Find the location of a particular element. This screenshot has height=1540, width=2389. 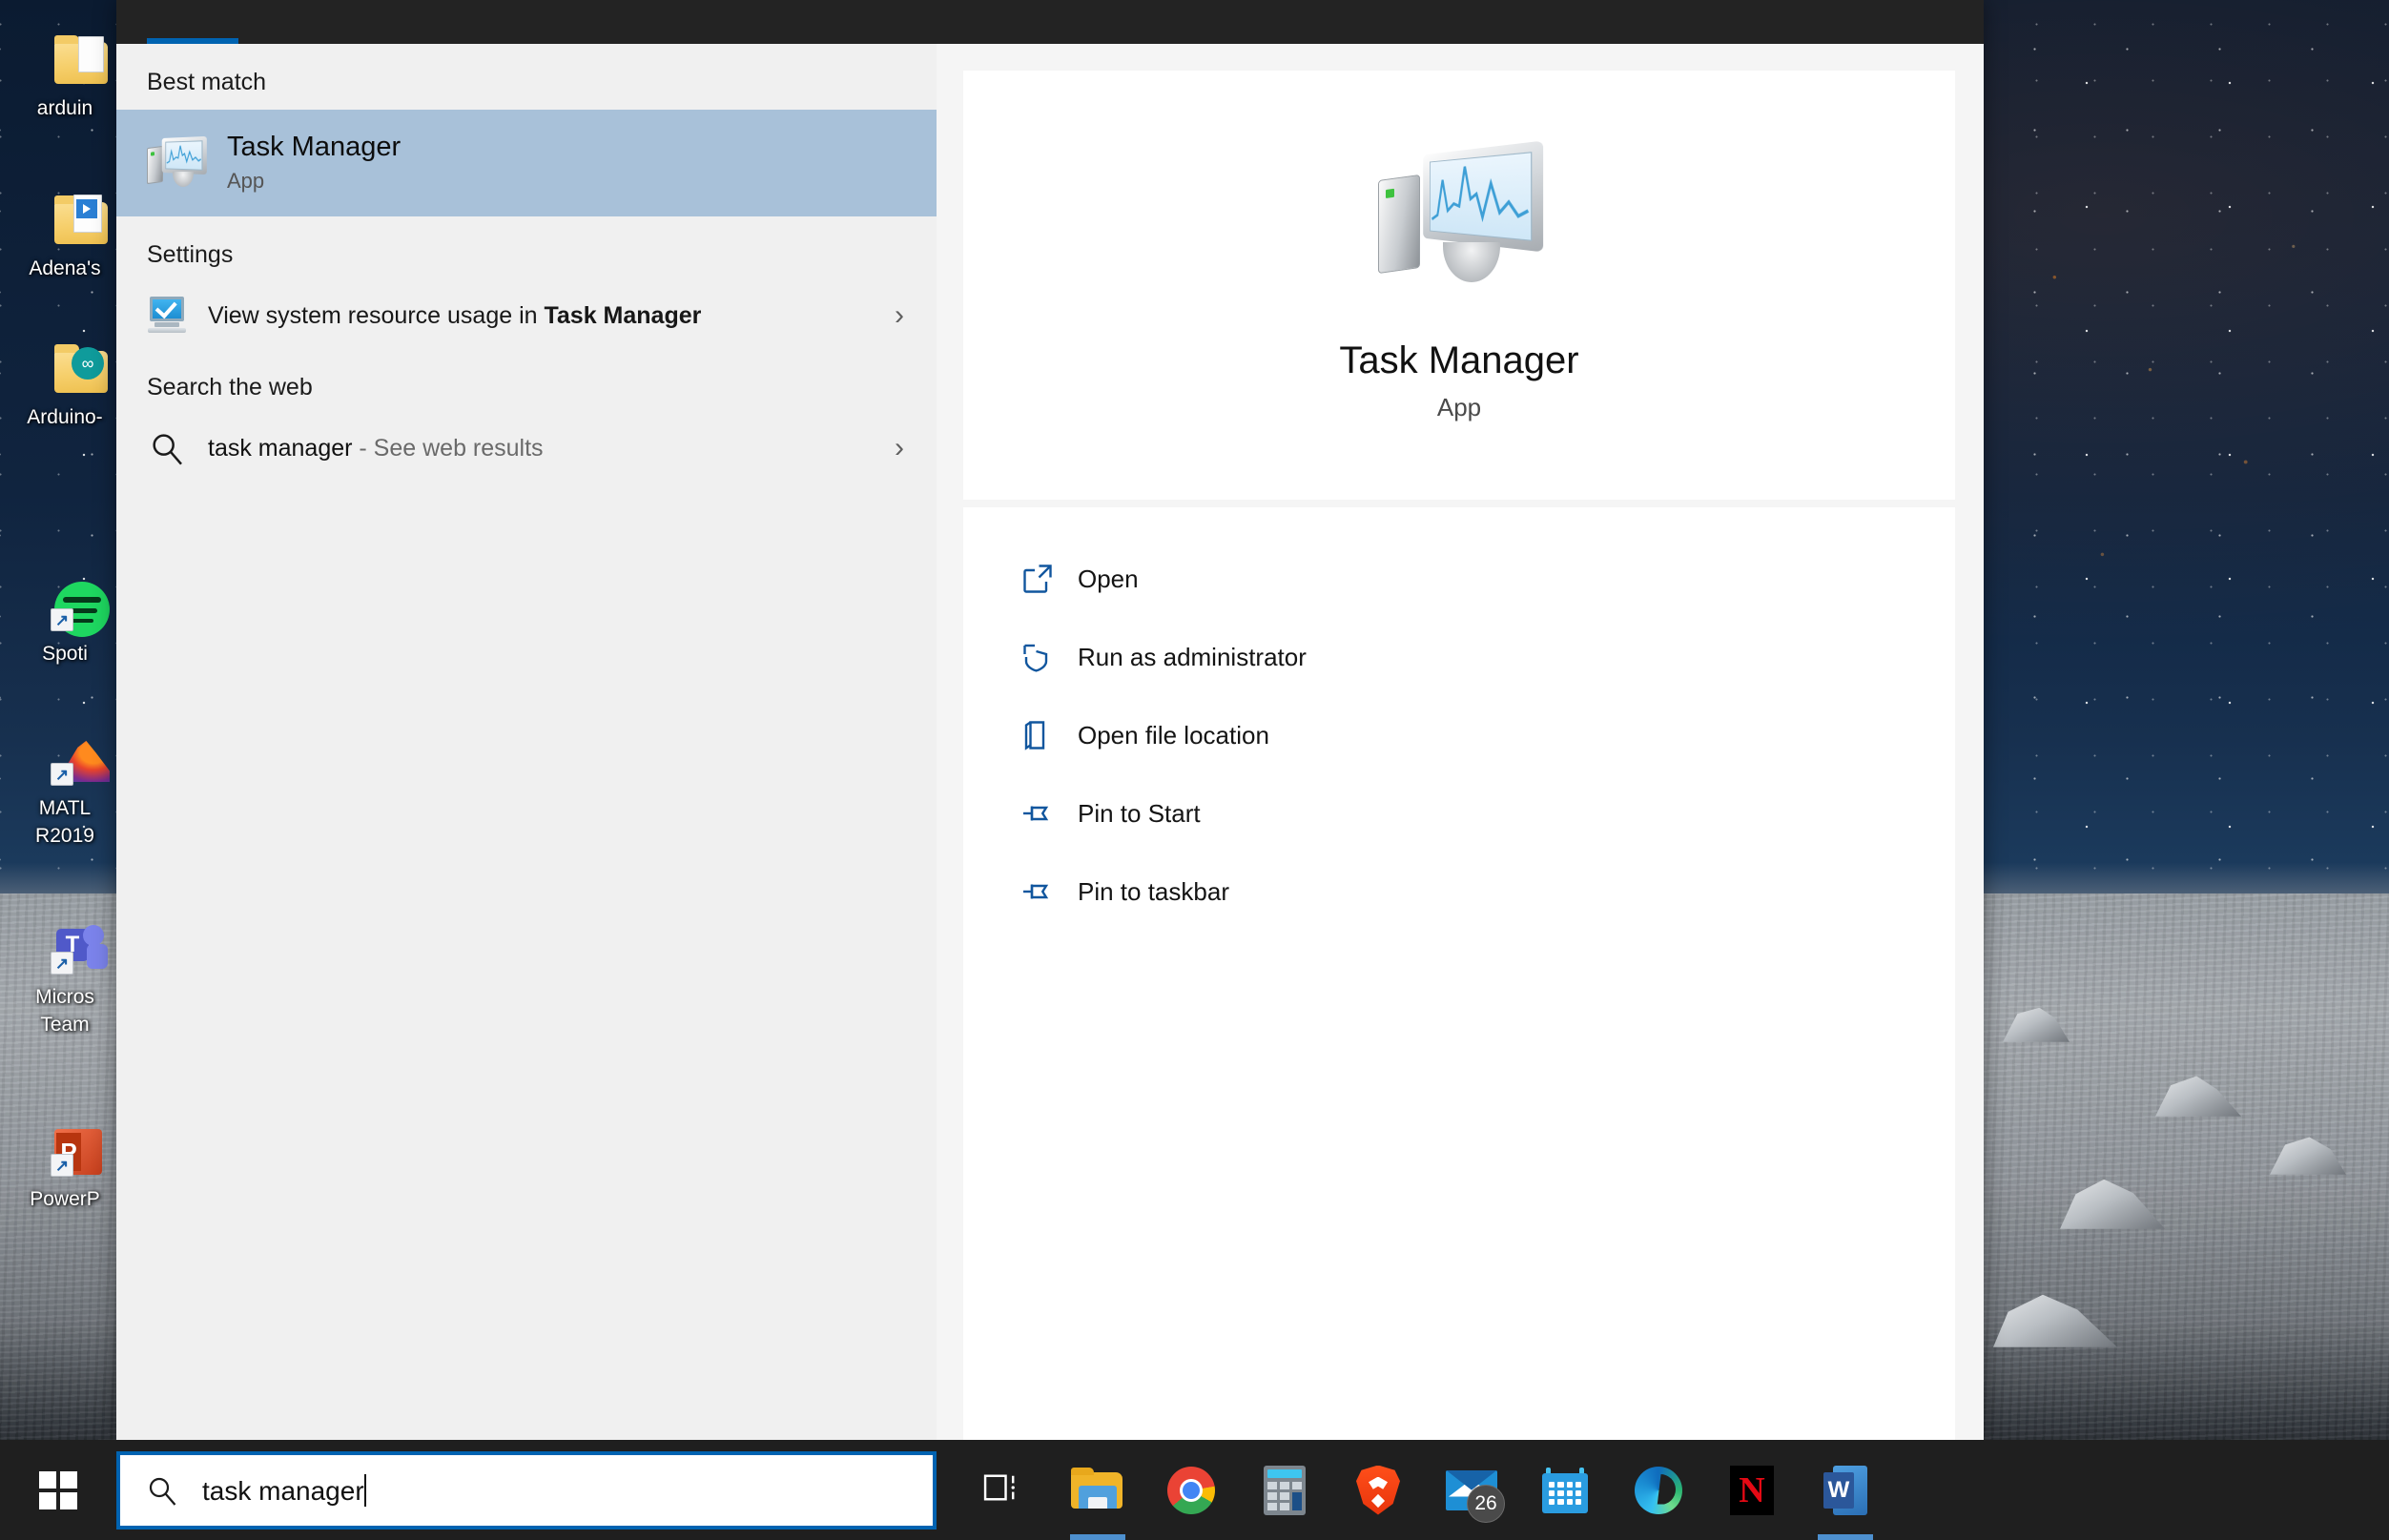

taskbar-item-task-view is located at coordinates (1005, 1490).